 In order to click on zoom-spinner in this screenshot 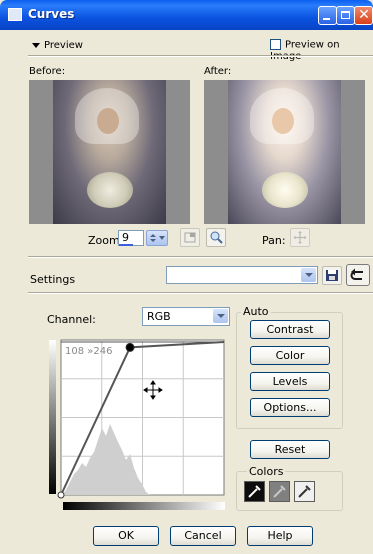, I will do `click(157, 238)`.